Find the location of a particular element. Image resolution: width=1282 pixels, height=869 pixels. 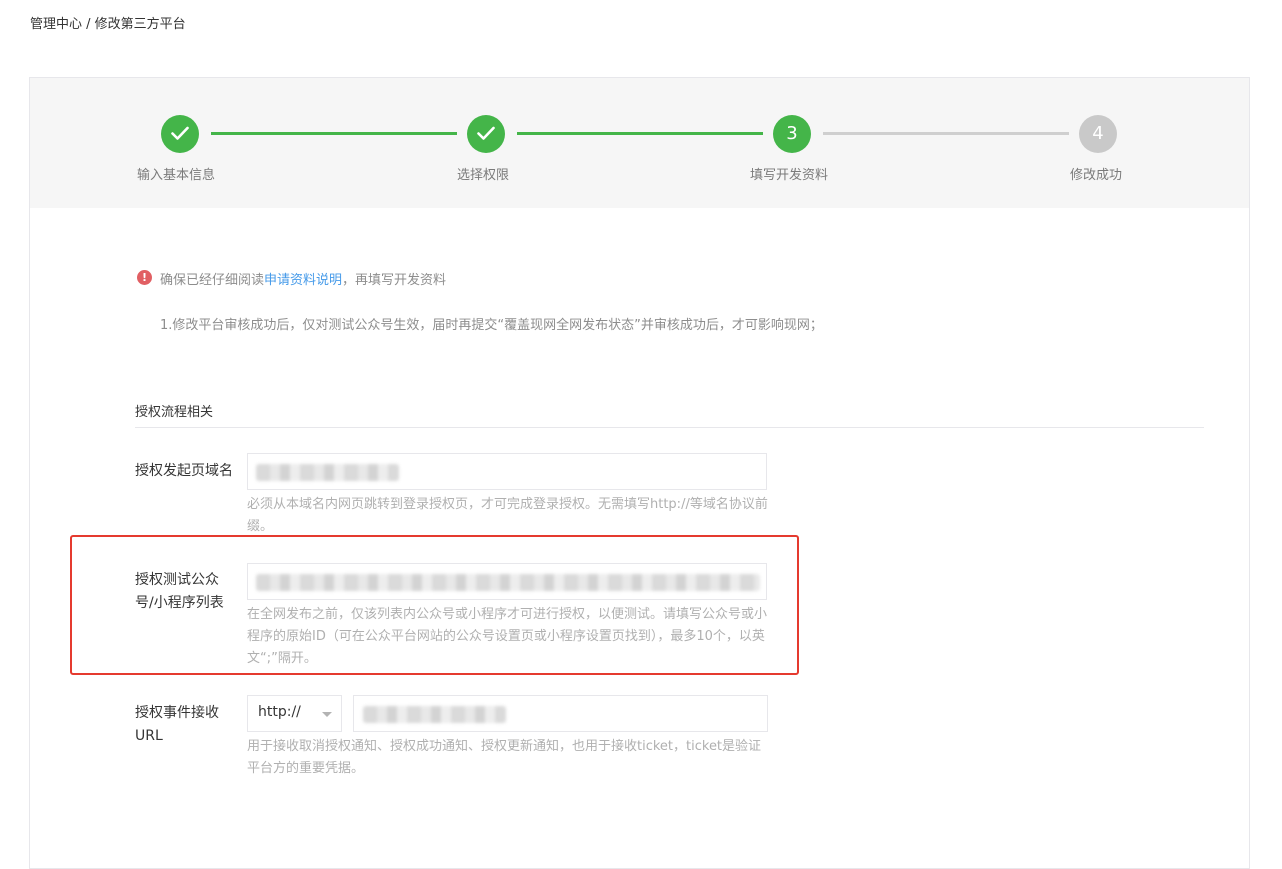

notice-text: 确保已经仔细阅读申请资料说明，再填写开发资料 is located at coordinates (303, 278).